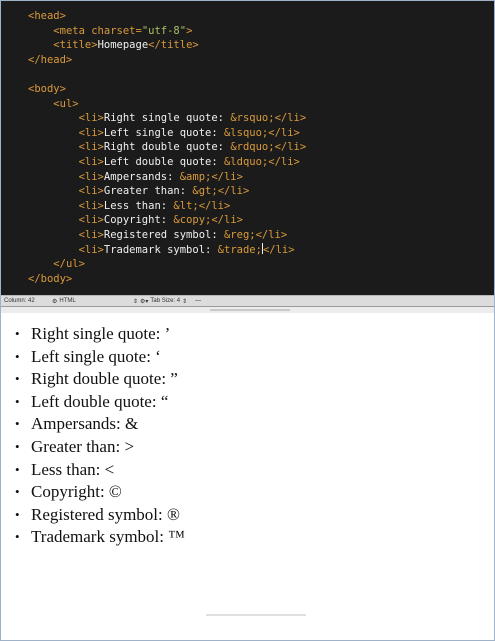  Describe the element at coordinates (89, 301) in the screenshot. I see `language-selector: ⚙ HTML` at that location.